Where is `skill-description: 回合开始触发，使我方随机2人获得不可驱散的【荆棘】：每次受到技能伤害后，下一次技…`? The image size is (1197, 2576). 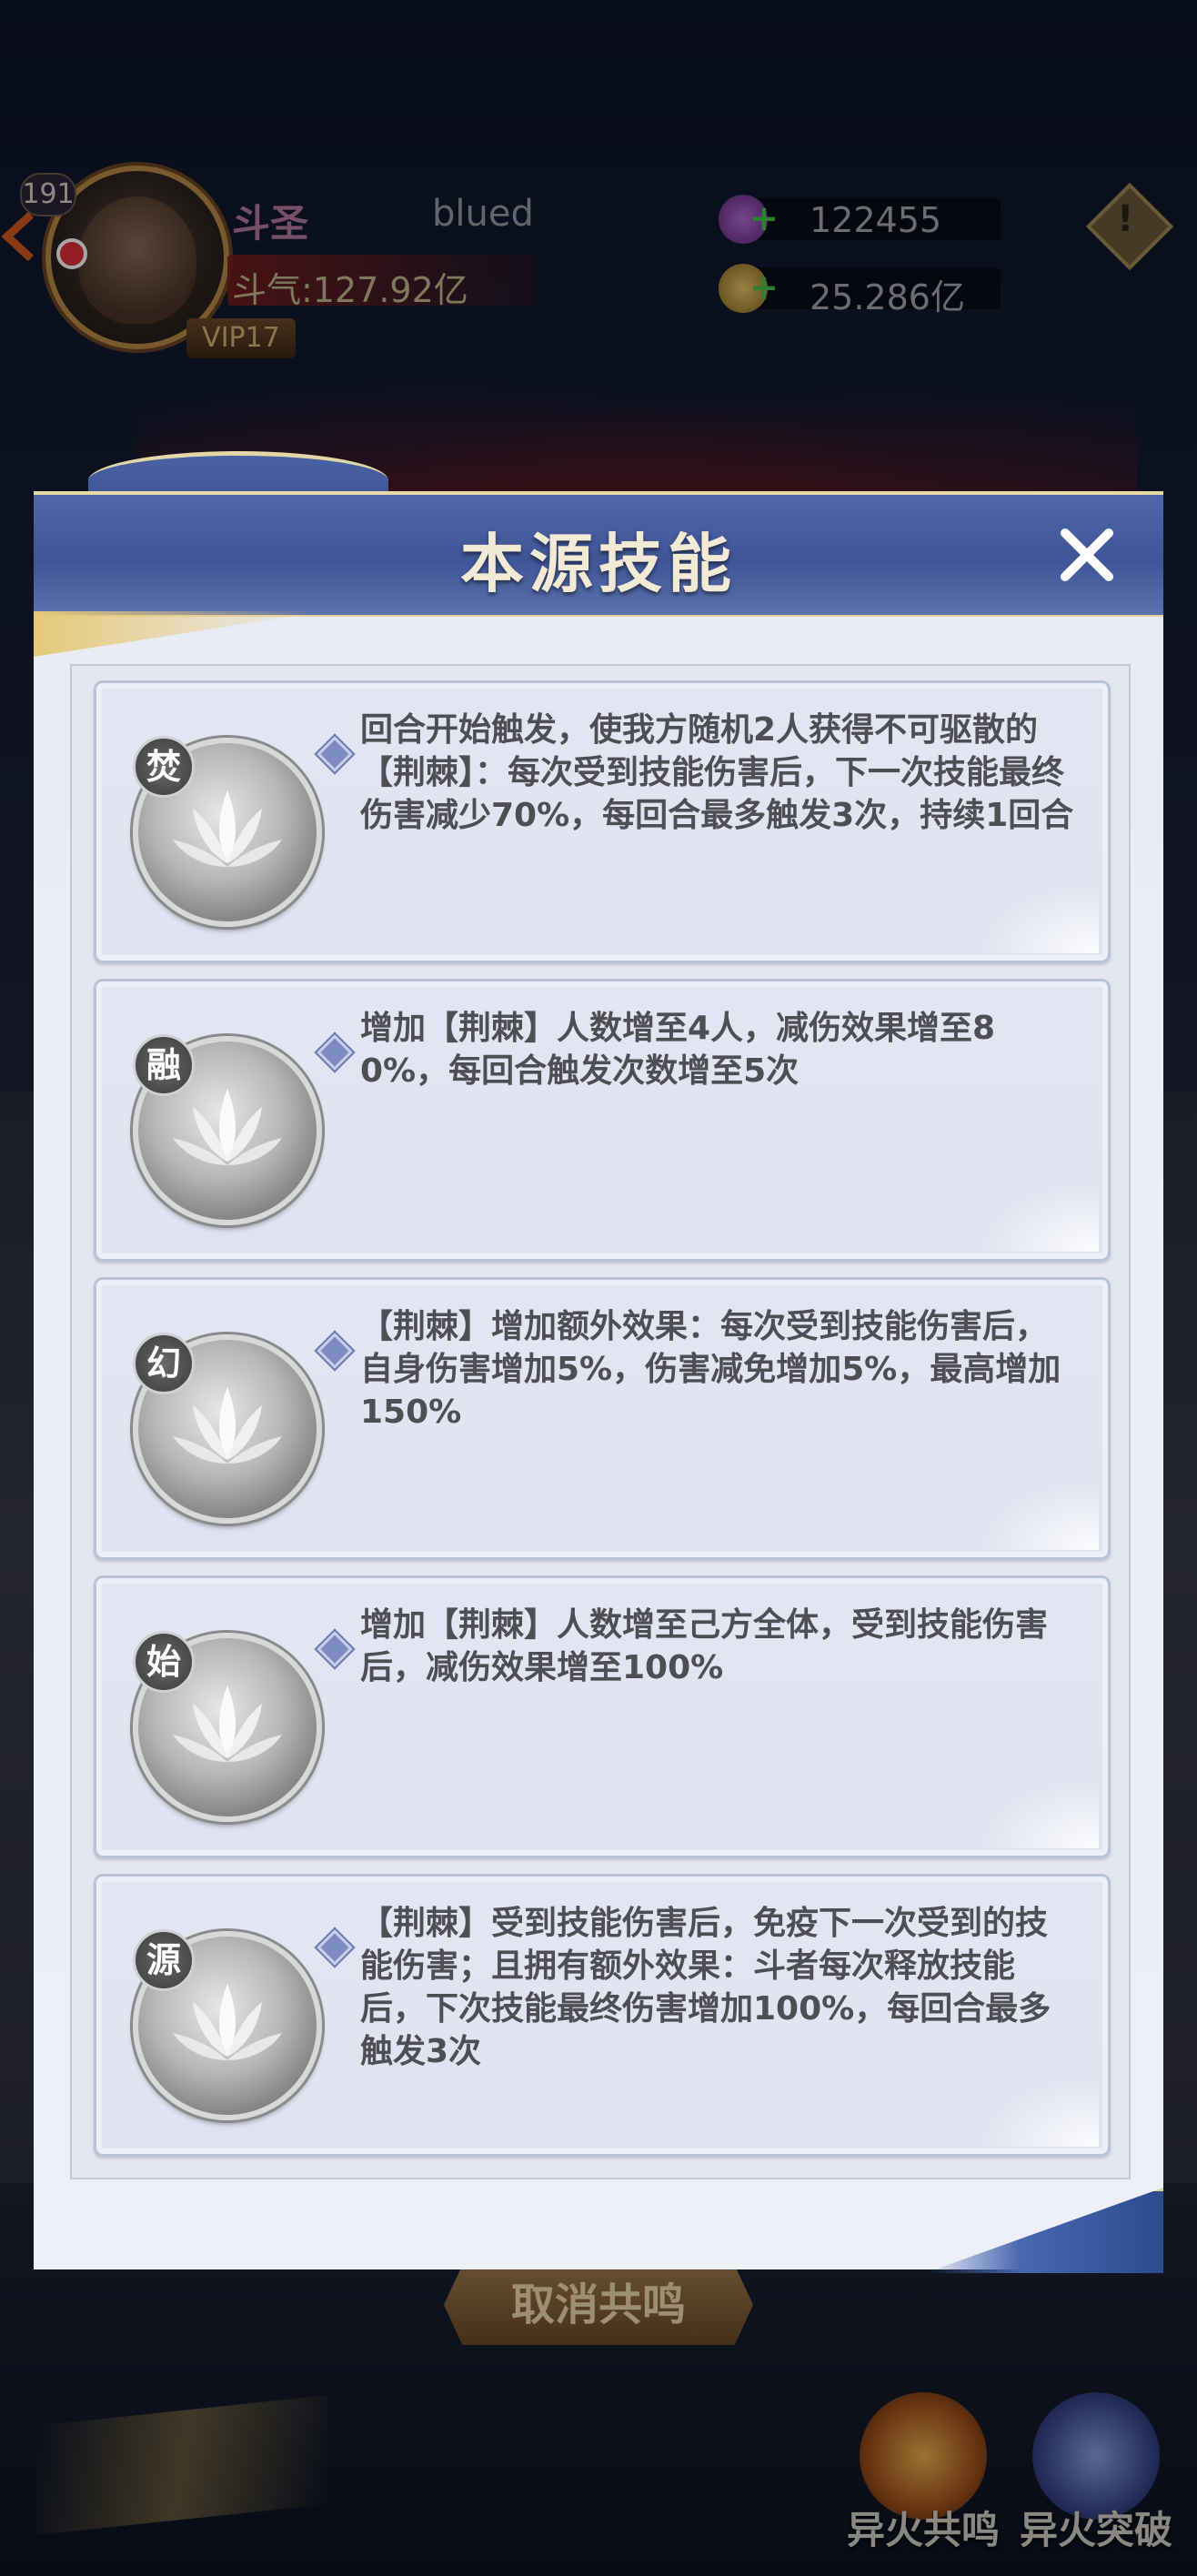
skill-description: 回合开始触发，使我方随机2人获得不可驱散的【荆棘】：每次受到技能伤害后，下一次技… is located at coordinates (717, 772).